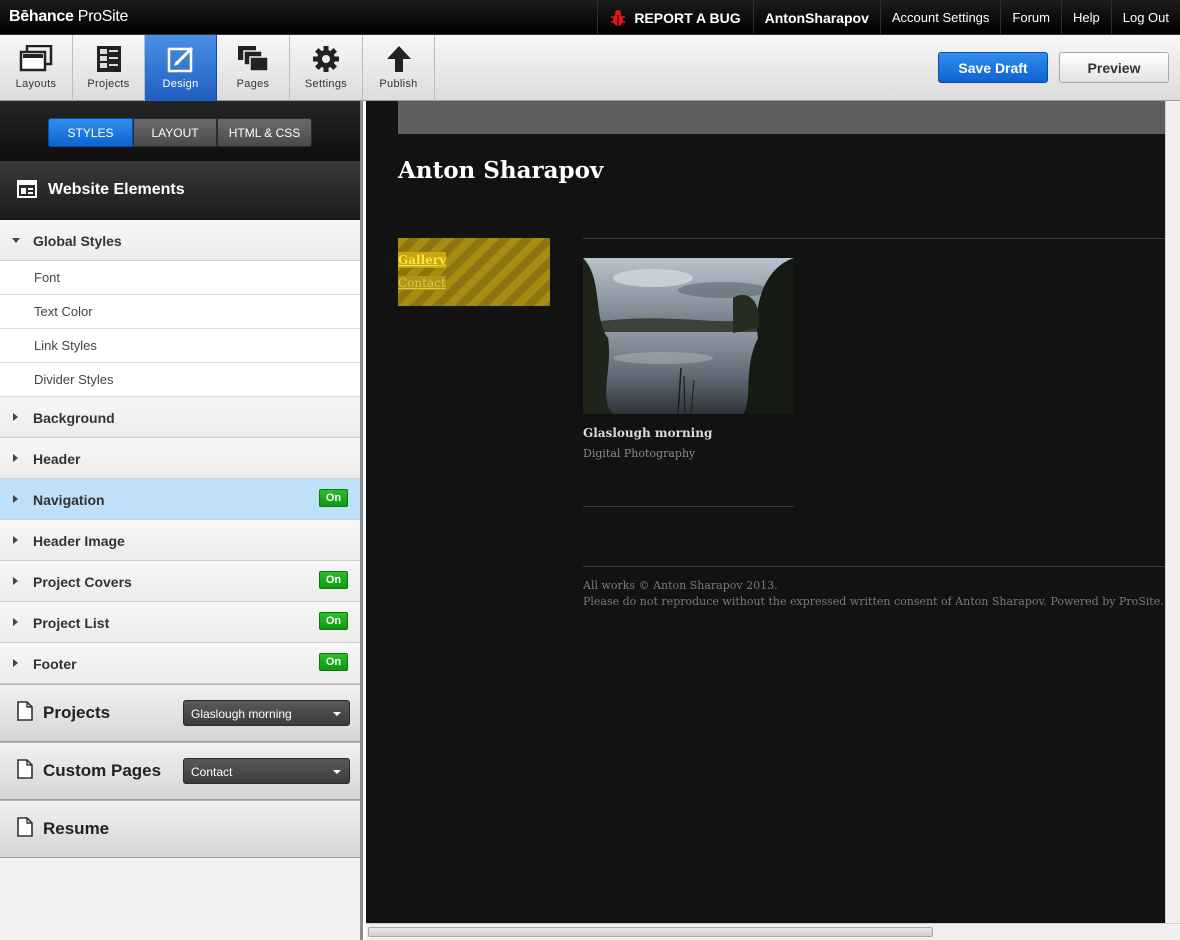 This screenshot has width=1180, height=940. Describe the element at coordinates (180, 663) in the screenshot. I see `group-footer: Footer On` at that location.